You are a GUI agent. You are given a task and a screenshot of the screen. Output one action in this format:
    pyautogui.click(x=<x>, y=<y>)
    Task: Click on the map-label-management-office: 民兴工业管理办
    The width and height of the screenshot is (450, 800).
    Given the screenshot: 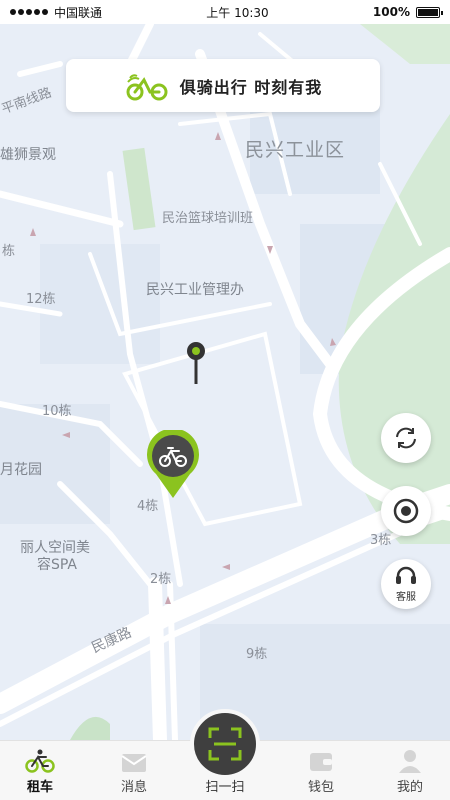 What is the action you would take?
    pyautogui.click(x=195, y=290)
    